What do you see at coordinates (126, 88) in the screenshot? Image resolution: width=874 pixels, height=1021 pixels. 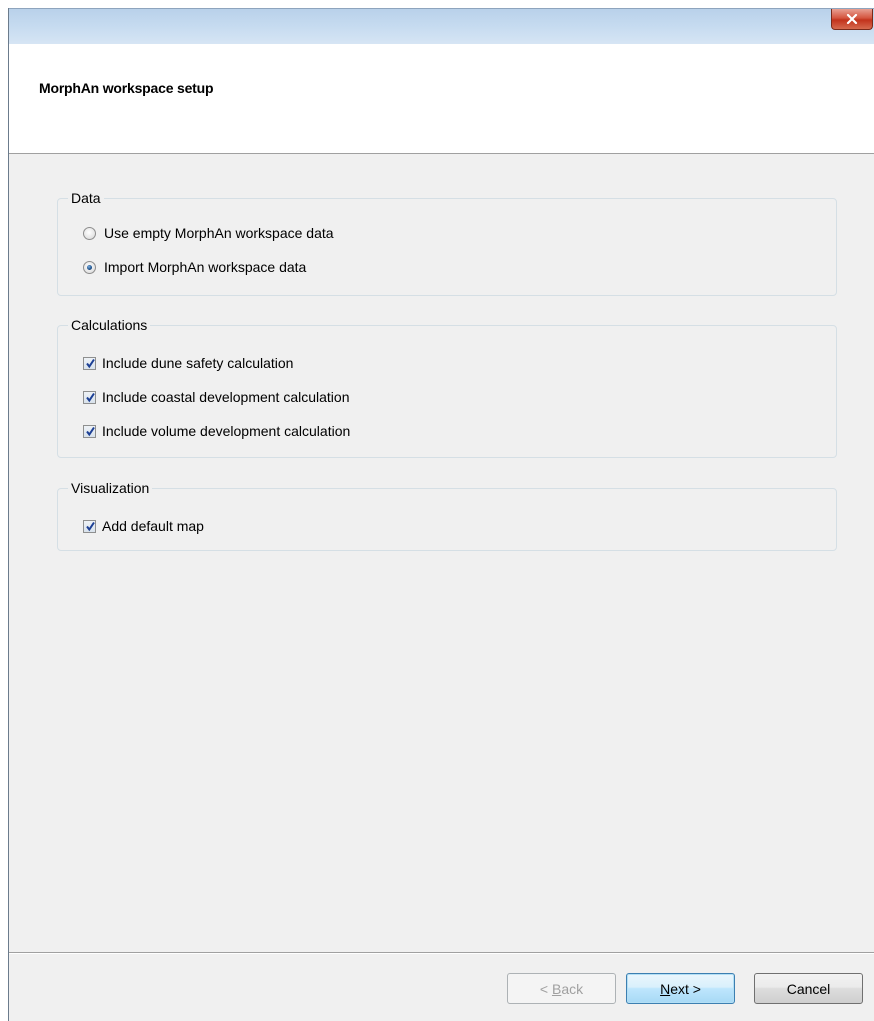 I see `page-title: MorphAn workspace setup` at bounding box center [126, 88].